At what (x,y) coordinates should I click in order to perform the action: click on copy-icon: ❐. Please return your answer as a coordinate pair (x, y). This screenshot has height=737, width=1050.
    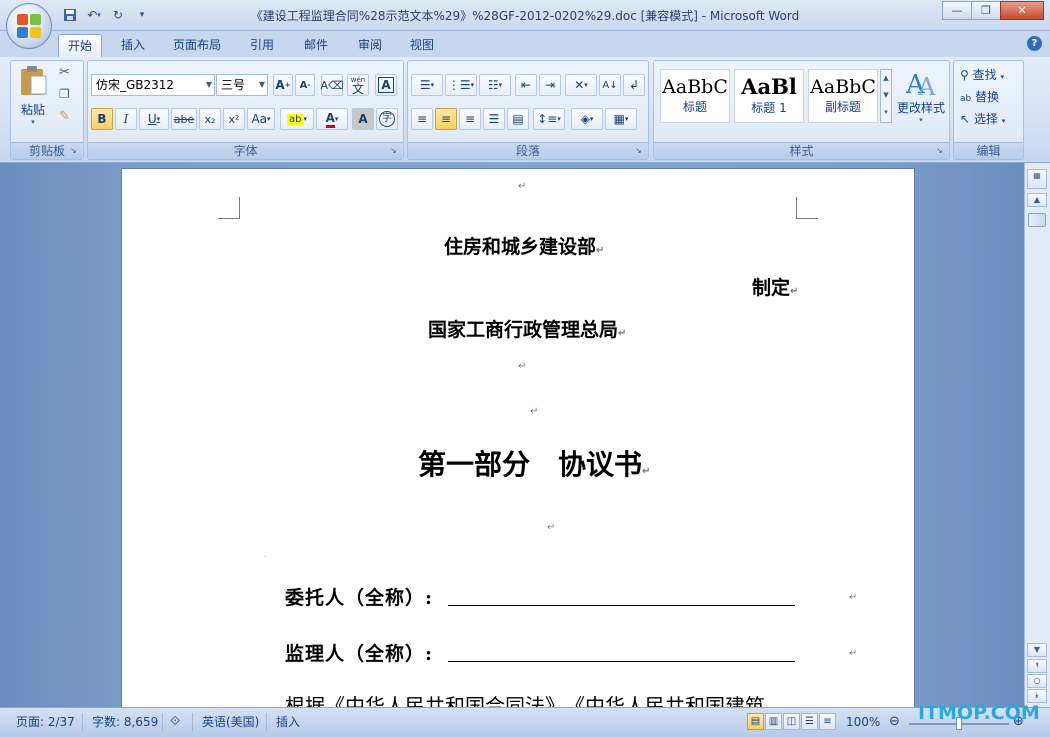
    Looking at the image, I should click on (64, 94).